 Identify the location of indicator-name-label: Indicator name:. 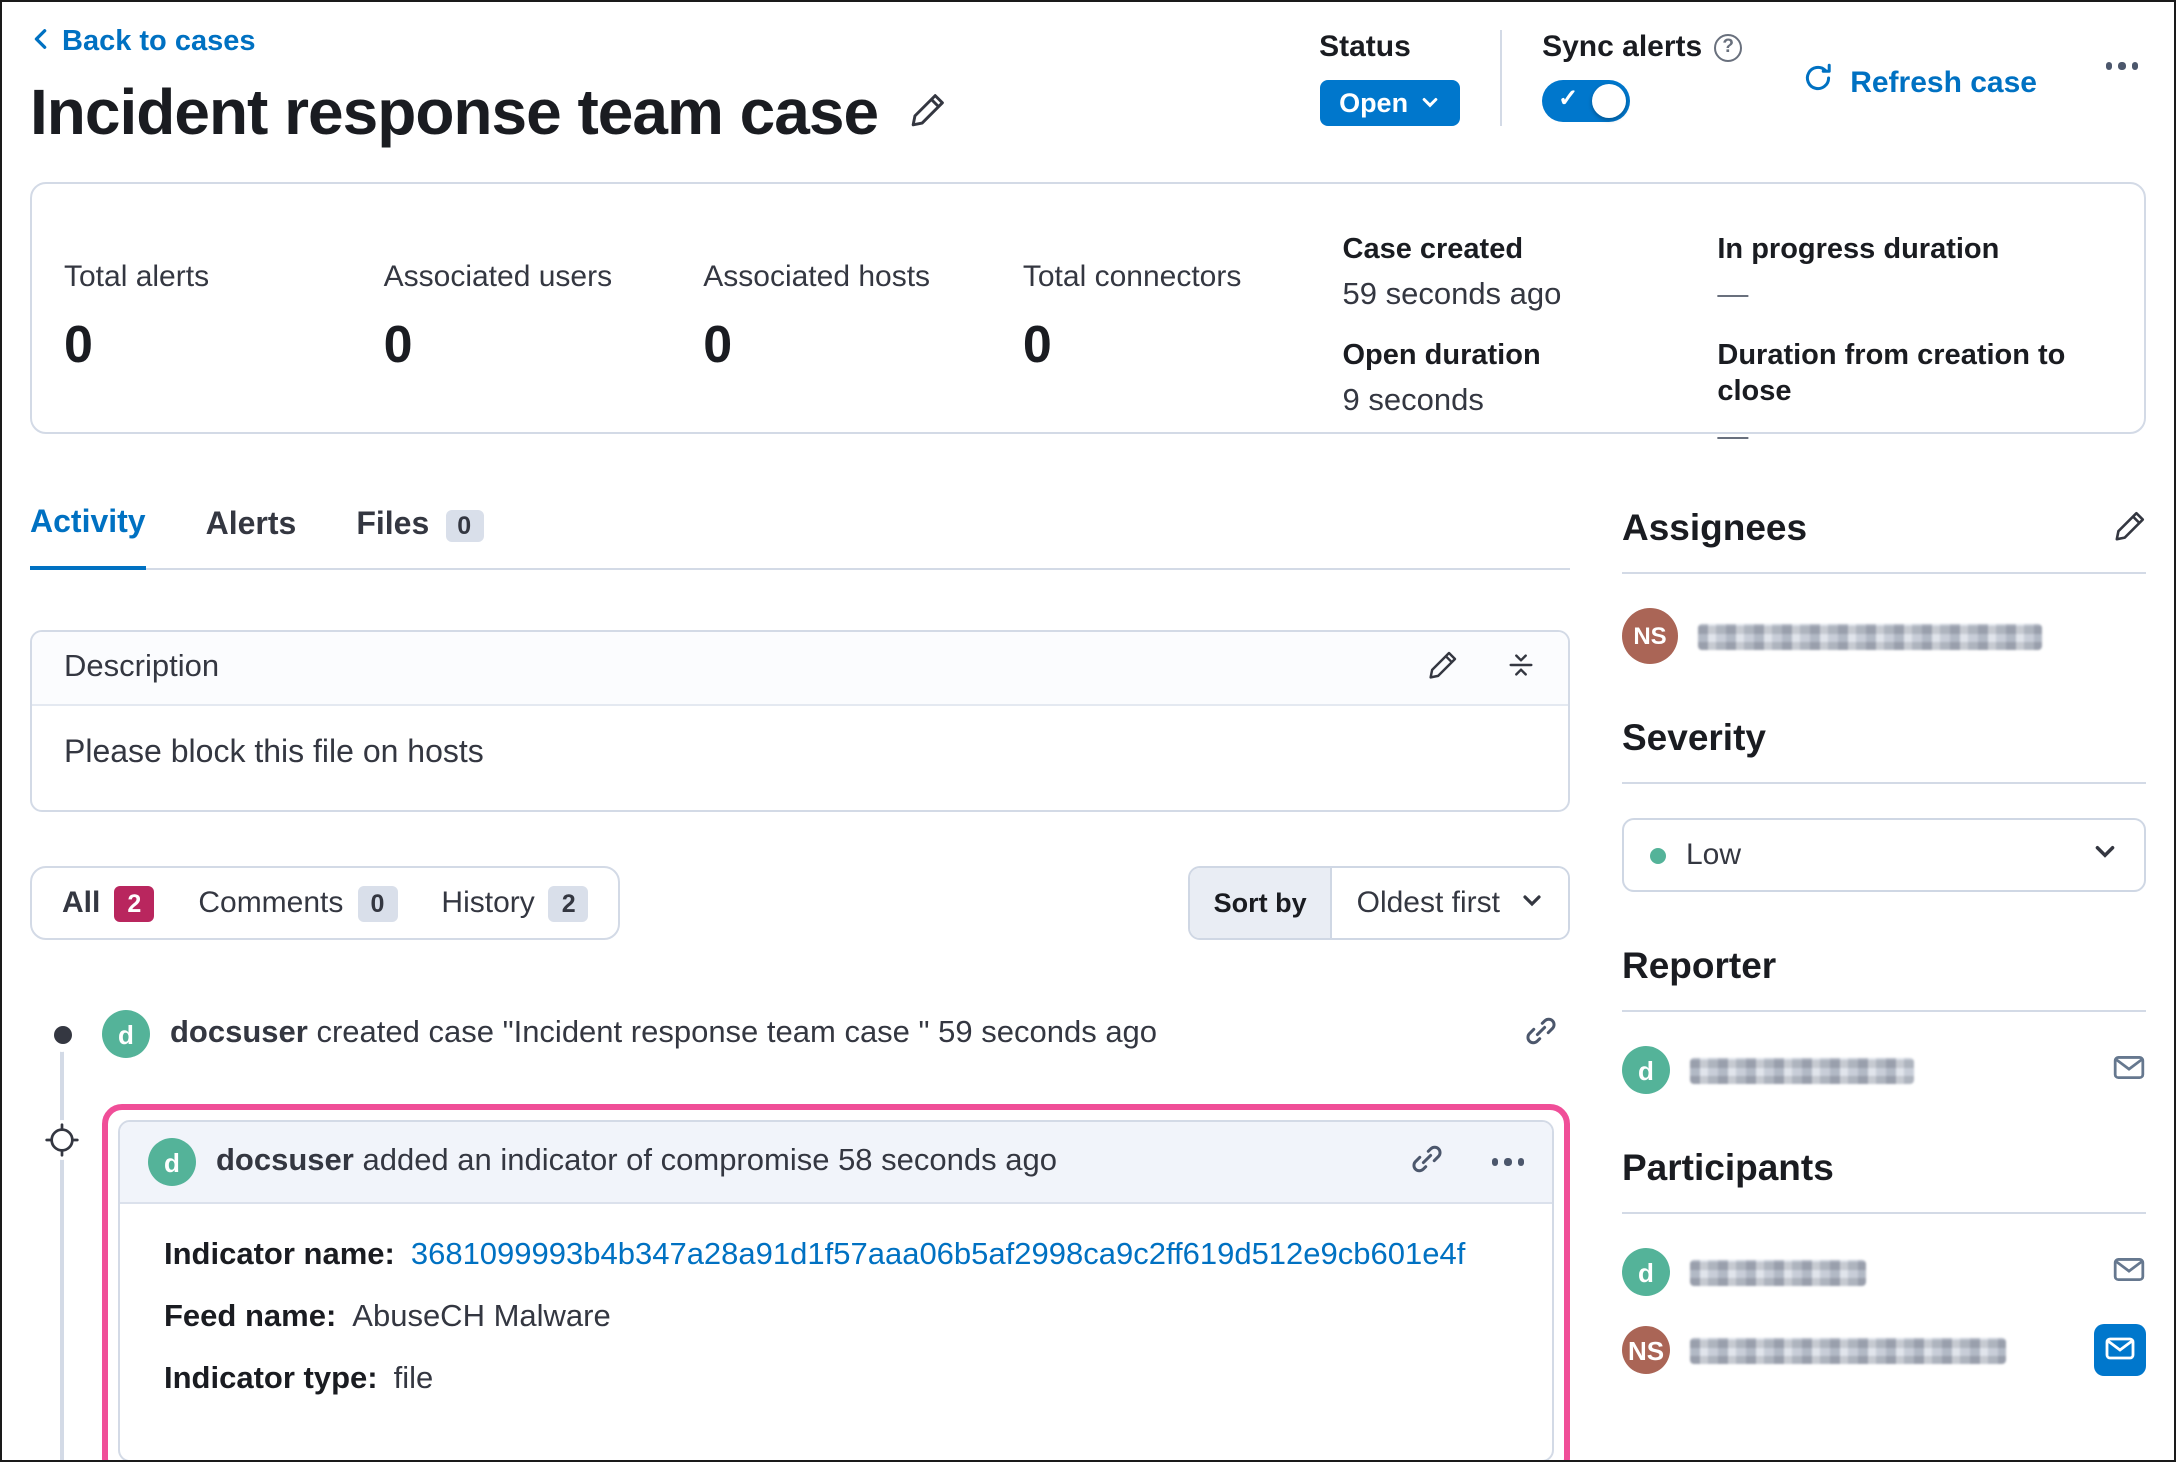
(279, 1255).